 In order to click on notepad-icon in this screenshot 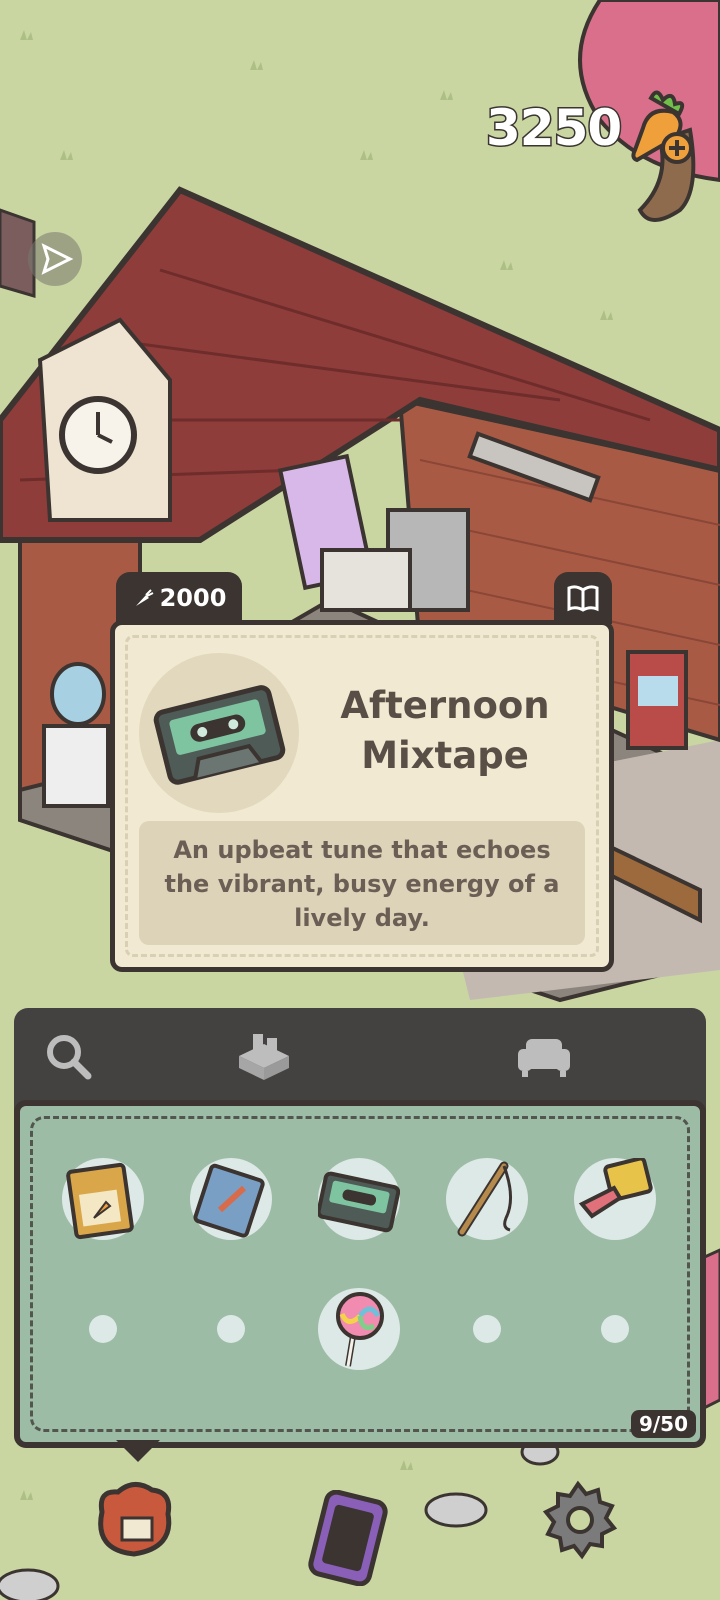, I will do `click(229, 1200)`.